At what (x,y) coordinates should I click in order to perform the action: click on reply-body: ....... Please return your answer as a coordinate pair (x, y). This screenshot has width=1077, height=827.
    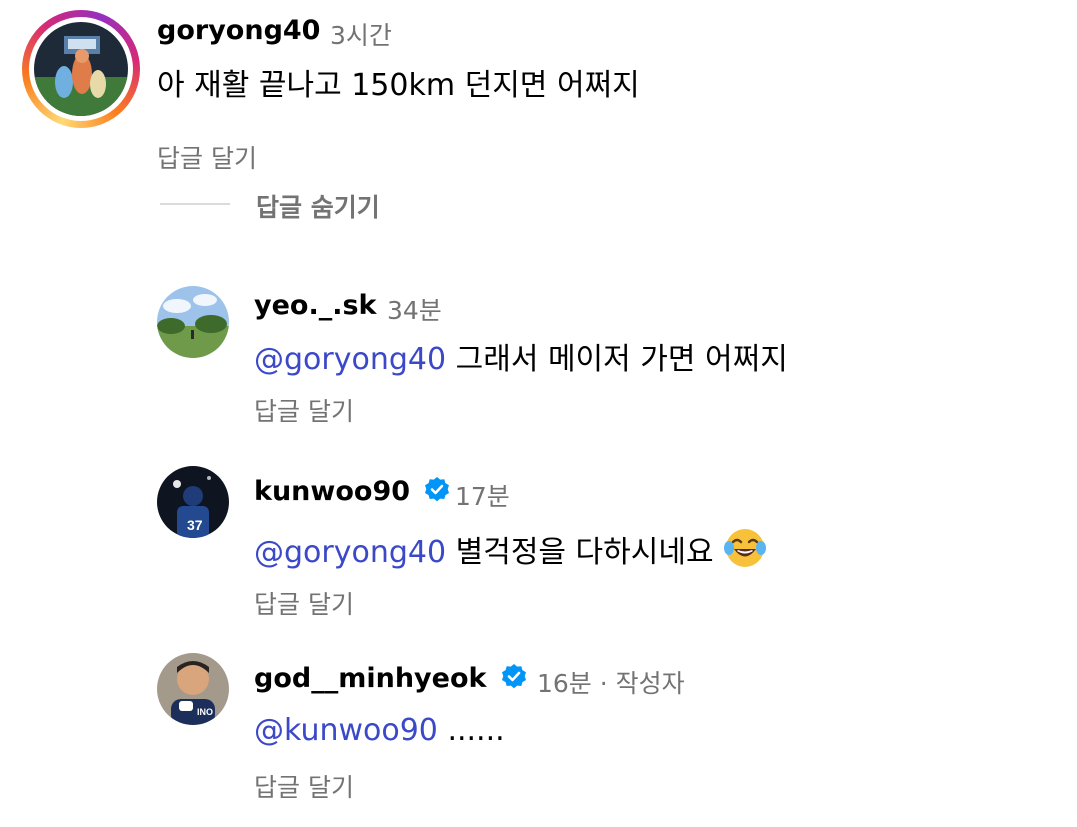
    Looking at the image, I should click on (476, 730).